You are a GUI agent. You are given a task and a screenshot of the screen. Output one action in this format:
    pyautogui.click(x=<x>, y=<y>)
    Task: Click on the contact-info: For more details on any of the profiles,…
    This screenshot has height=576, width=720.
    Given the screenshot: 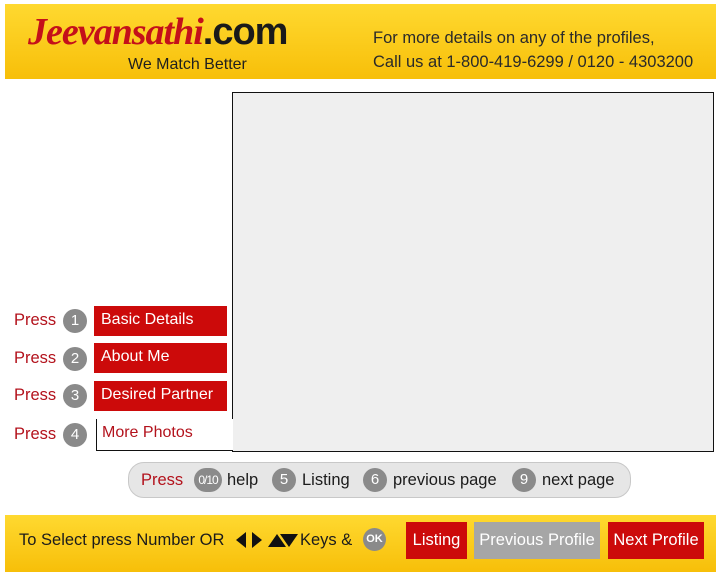 What is the action you would take?
    pyautogui.click(x=533, y=50)
    